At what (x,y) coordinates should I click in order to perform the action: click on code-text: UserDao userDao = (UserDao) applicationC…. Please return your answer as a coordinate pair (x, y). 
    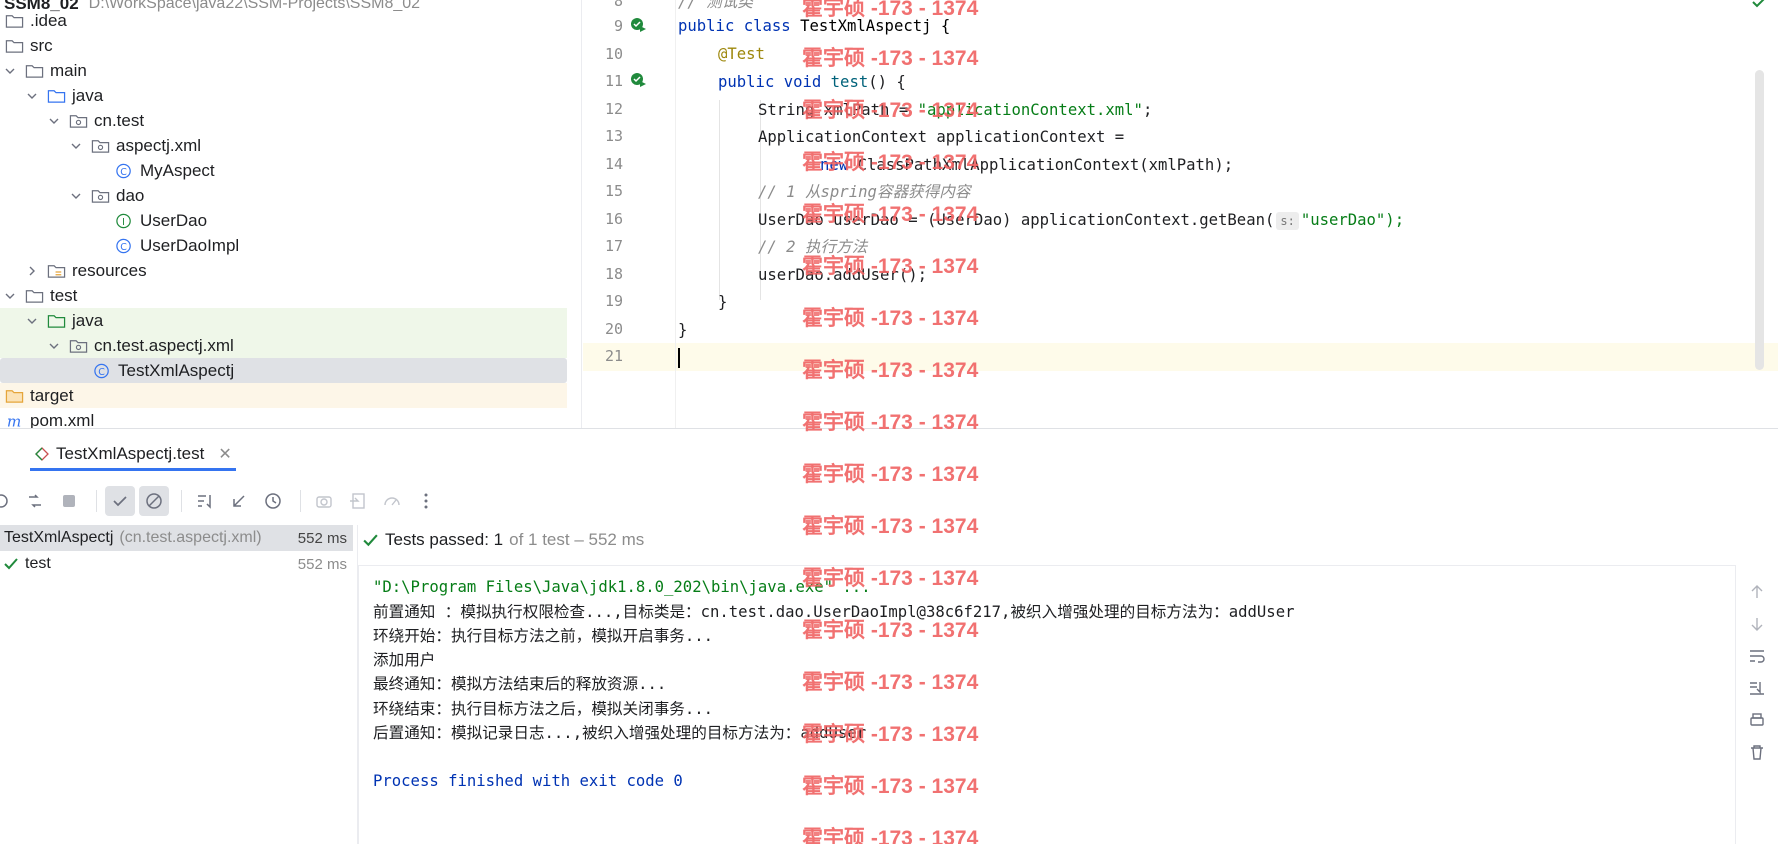
    Looking at the image, I should click on (1016, 220).